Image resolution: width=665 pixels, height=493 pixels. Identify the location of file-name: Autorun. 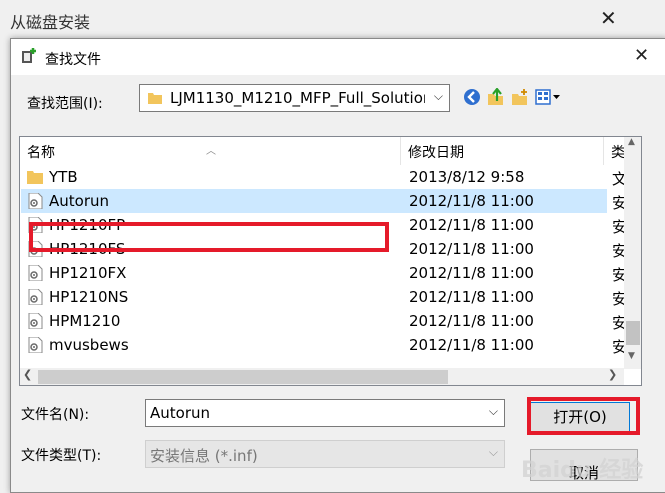
(79, 201).